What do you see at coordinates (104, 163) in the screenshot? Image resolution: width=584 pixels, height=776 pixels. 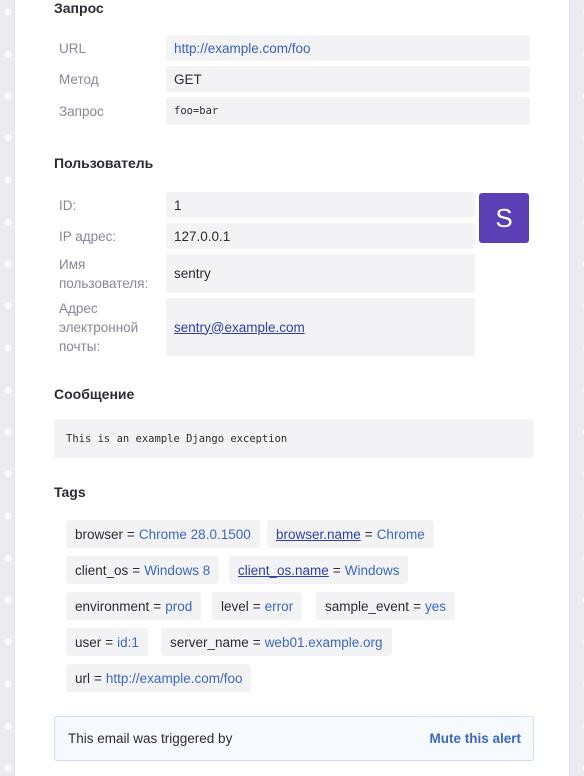 I see `user-heading: Пользователь` at bounding box center [104, 163].